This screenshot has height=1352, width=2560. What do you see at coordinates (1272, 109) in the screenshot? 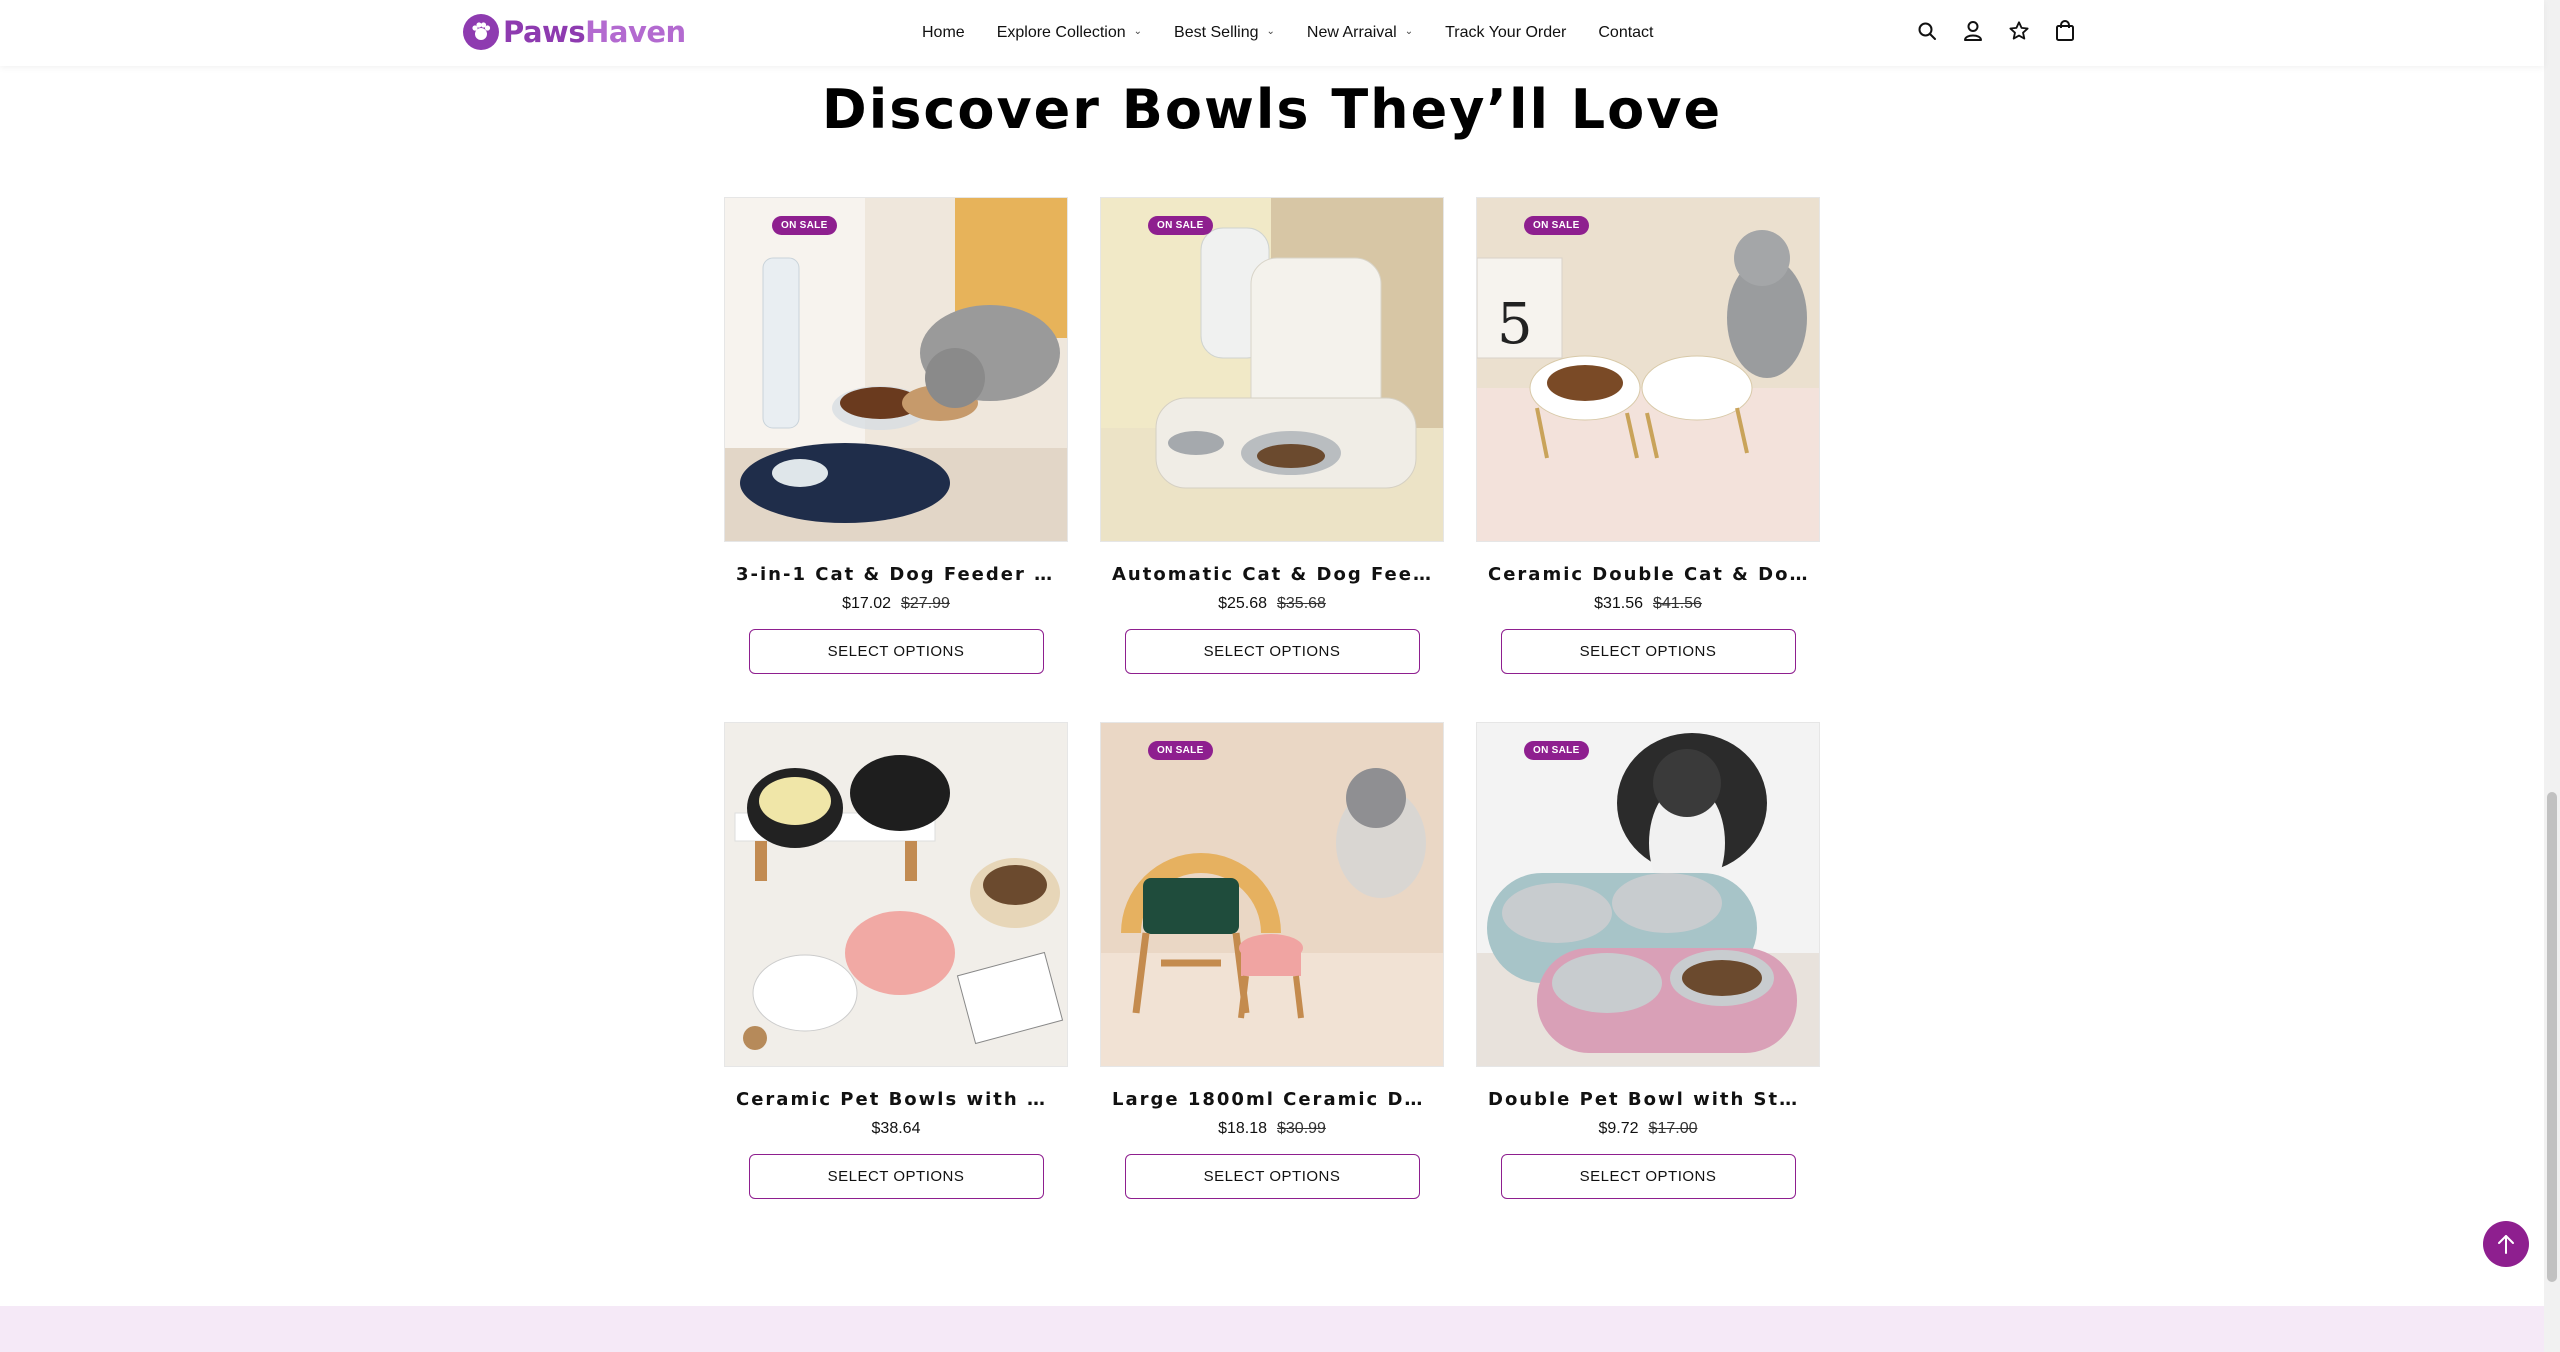
I see `section-title: Discover Bowls They’ll Love` at bounding box center [1272, 109].